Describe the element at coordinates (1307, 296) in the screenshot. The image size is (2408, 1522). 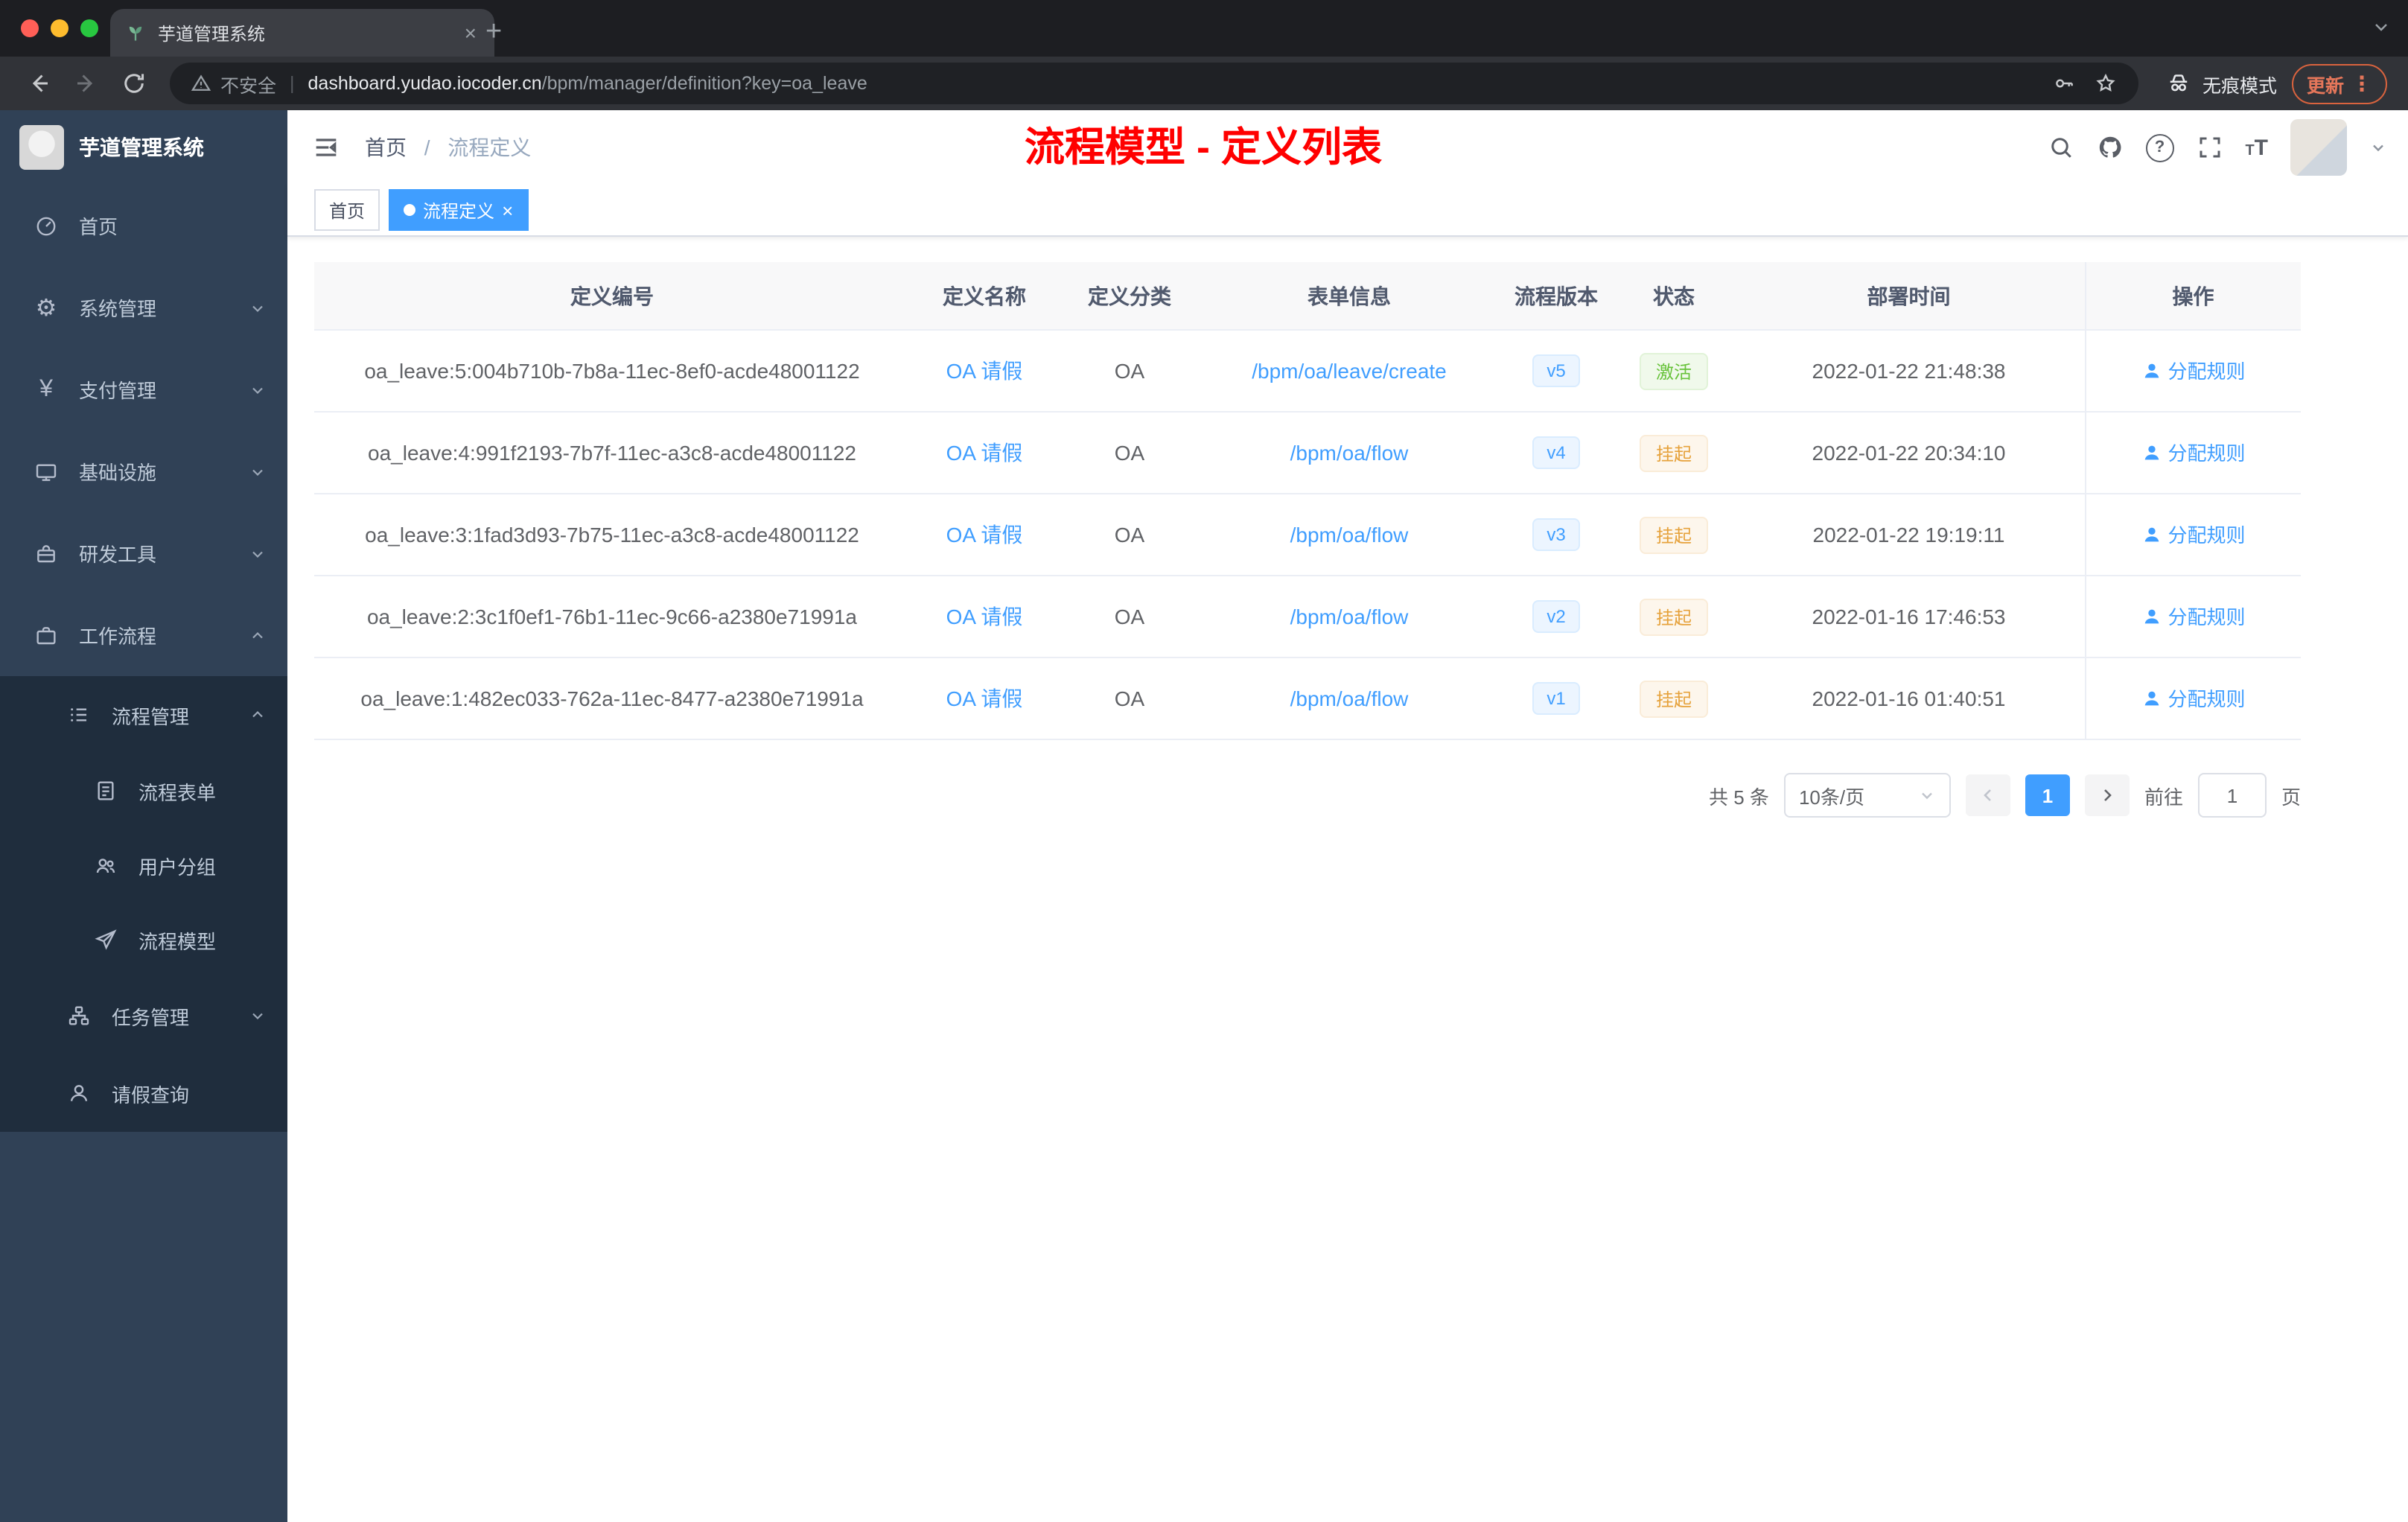
I see `table-header-row: 定义编号 定义名称 定义分类 表单信息 流程版本 状态 部署时间 操作` at that location.